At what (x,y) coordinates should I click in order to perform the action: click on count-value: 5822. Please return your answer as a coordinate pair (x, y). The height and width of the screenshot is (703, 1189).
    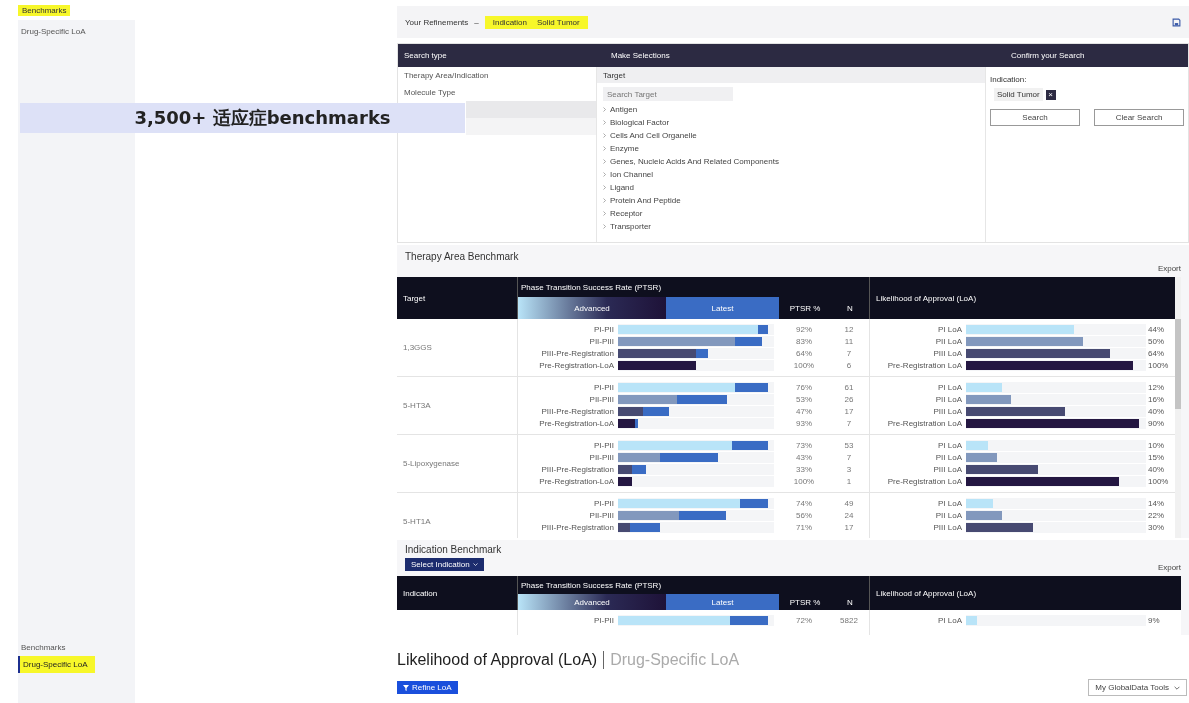
    Looking at the image, I should click on (849, 620).